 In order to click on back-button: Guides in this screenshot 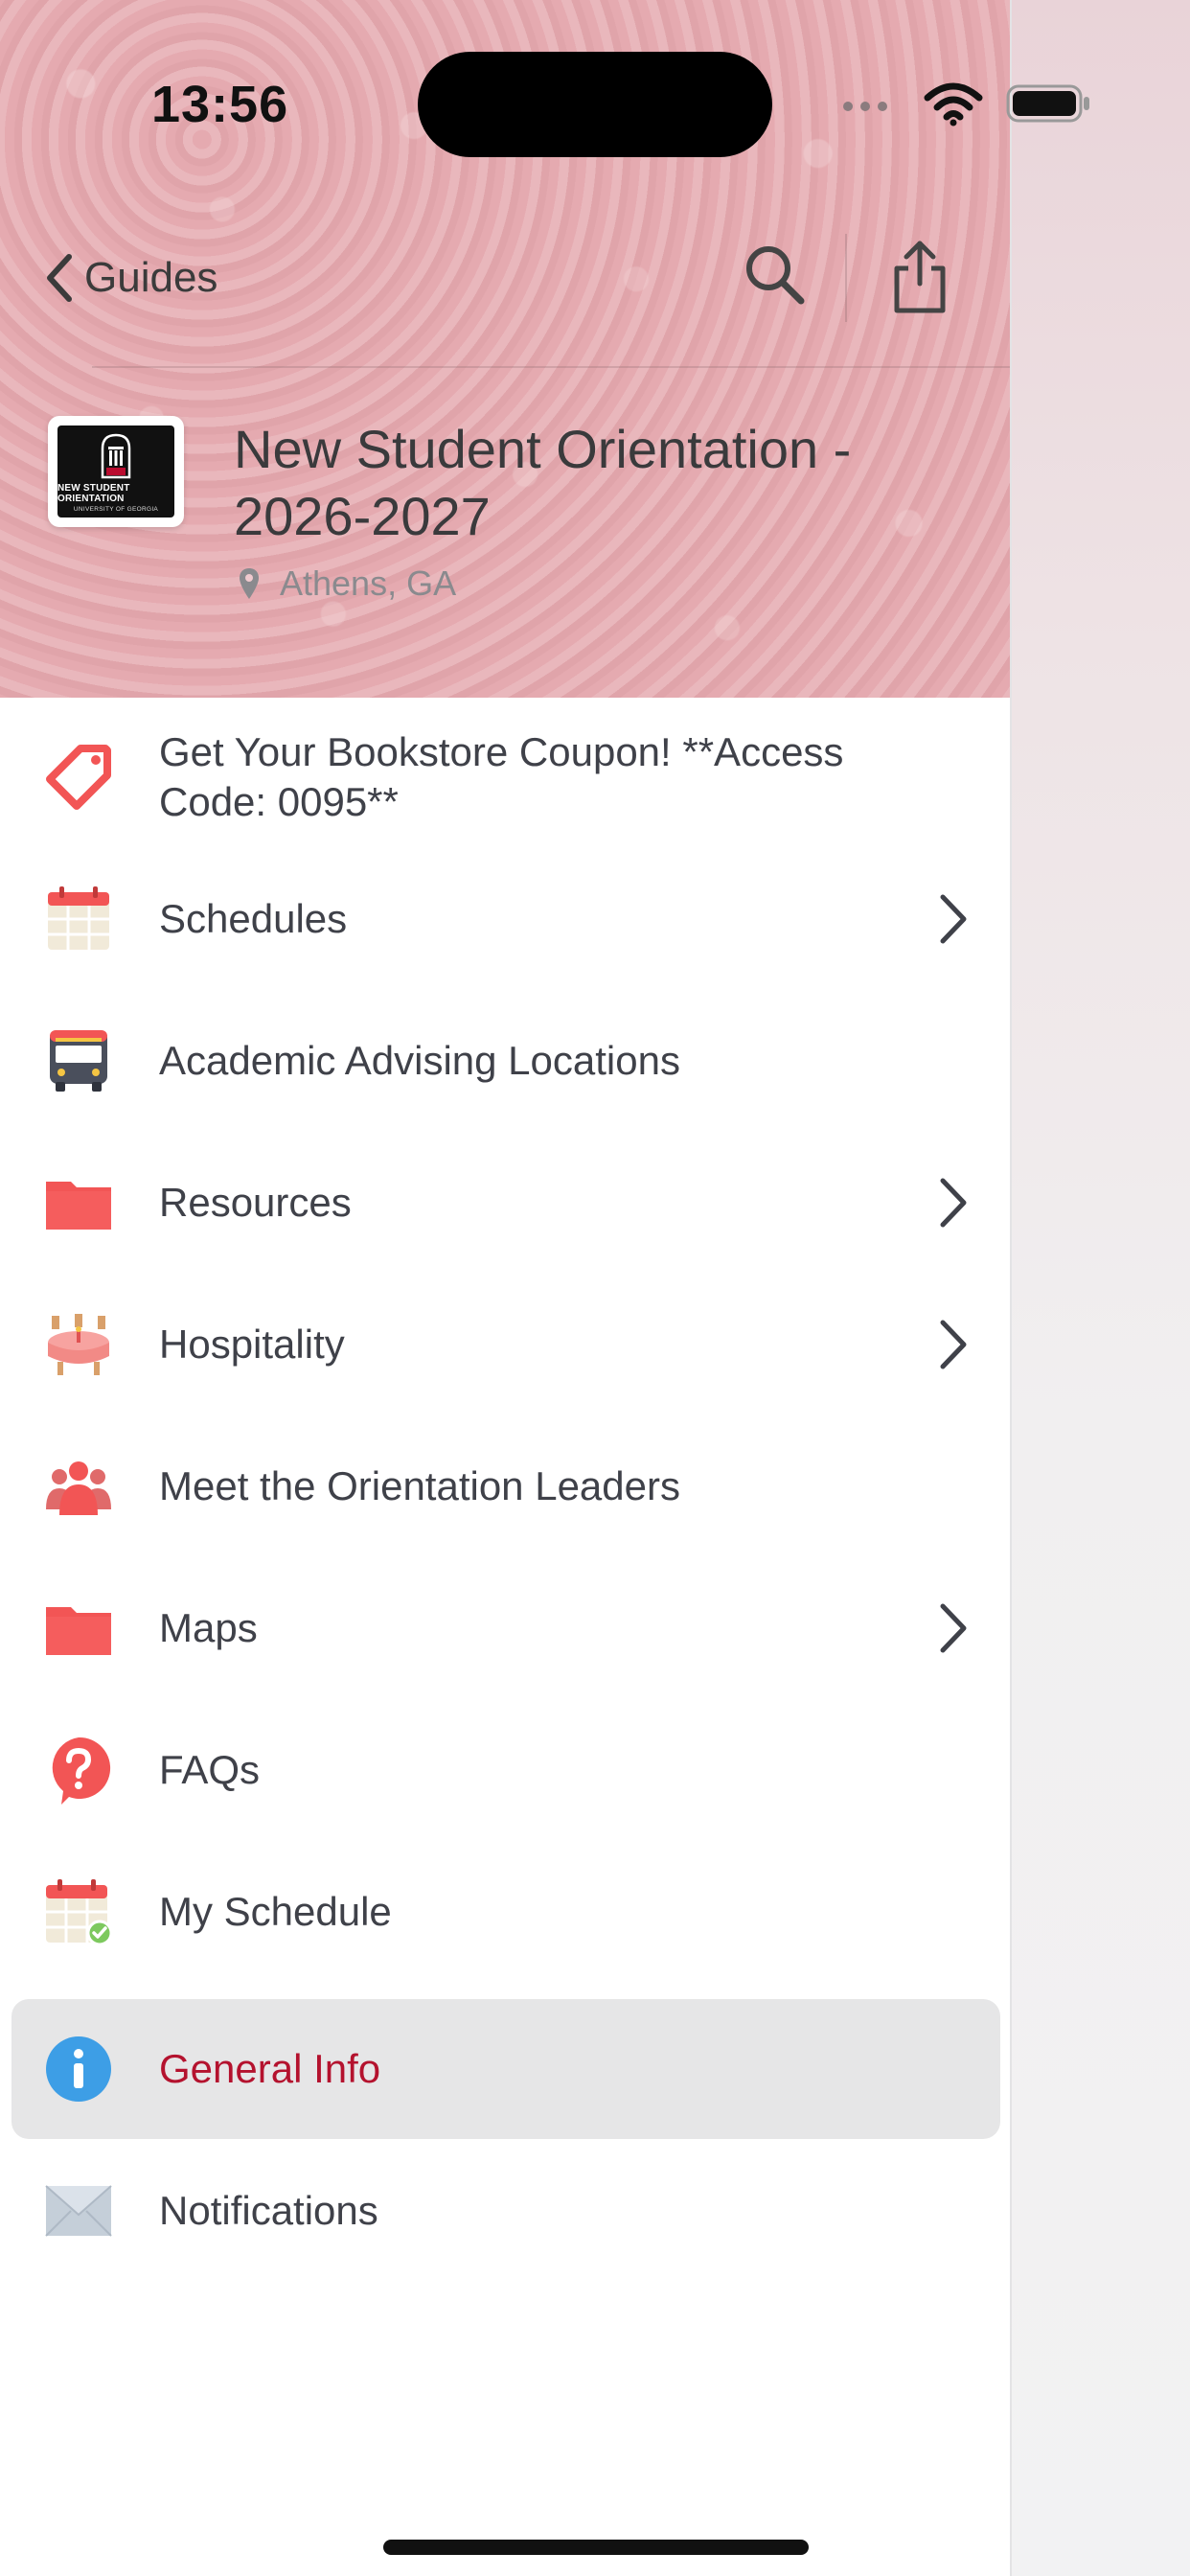, I will do `click(129, 278)`.